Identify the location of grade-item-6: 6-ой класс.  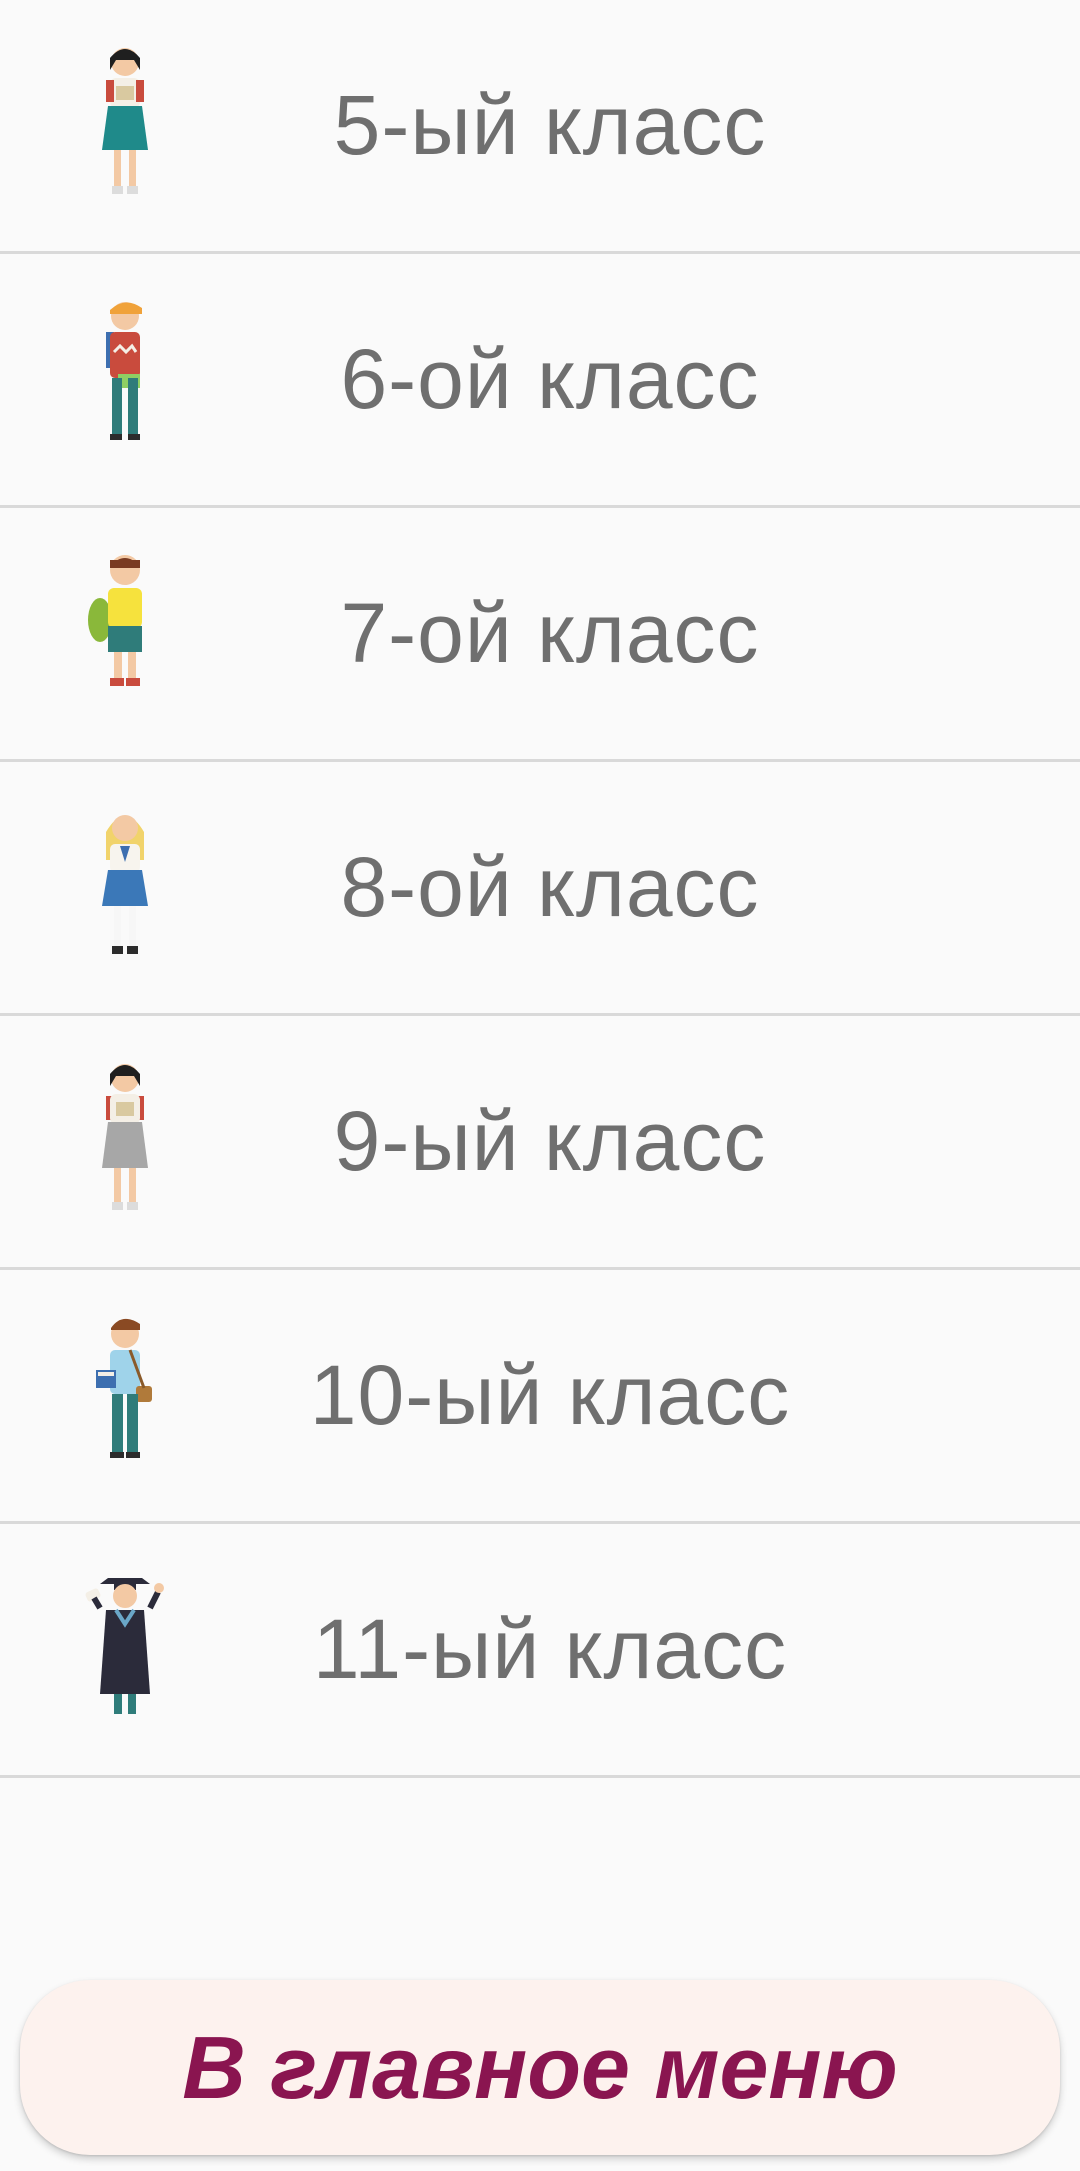
(540, 381).